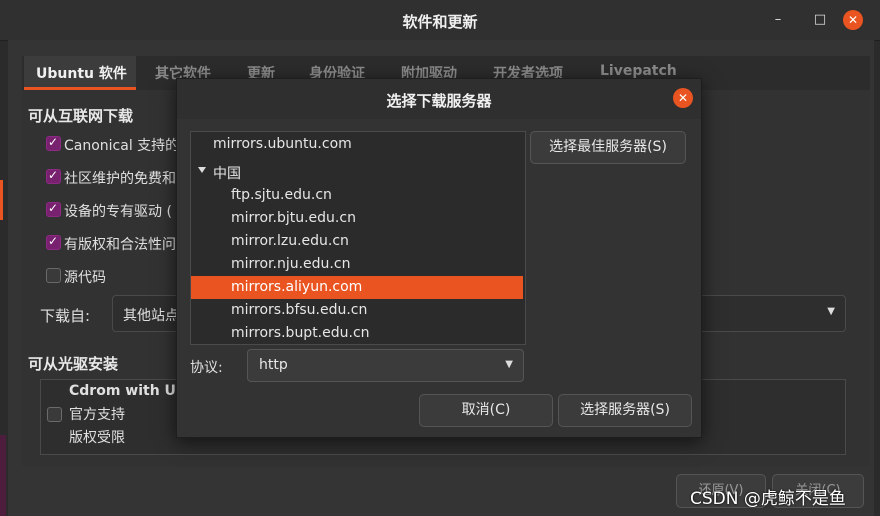  Describe the element at coordinates (273, 365) in the screenshot. I see `protocol-value: http` at that location.